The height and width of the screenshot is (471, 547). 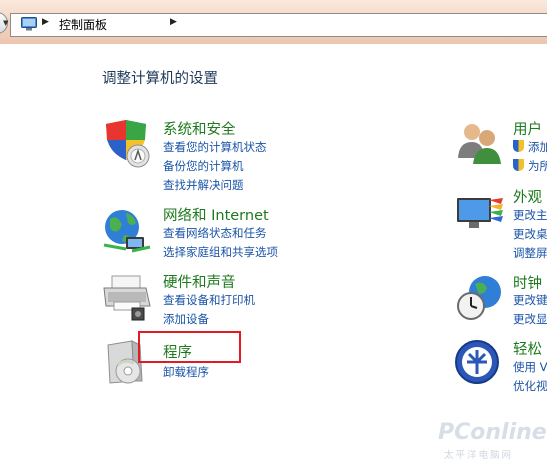 I want to click on user-accounts-icon, so click(x=480, y=143).